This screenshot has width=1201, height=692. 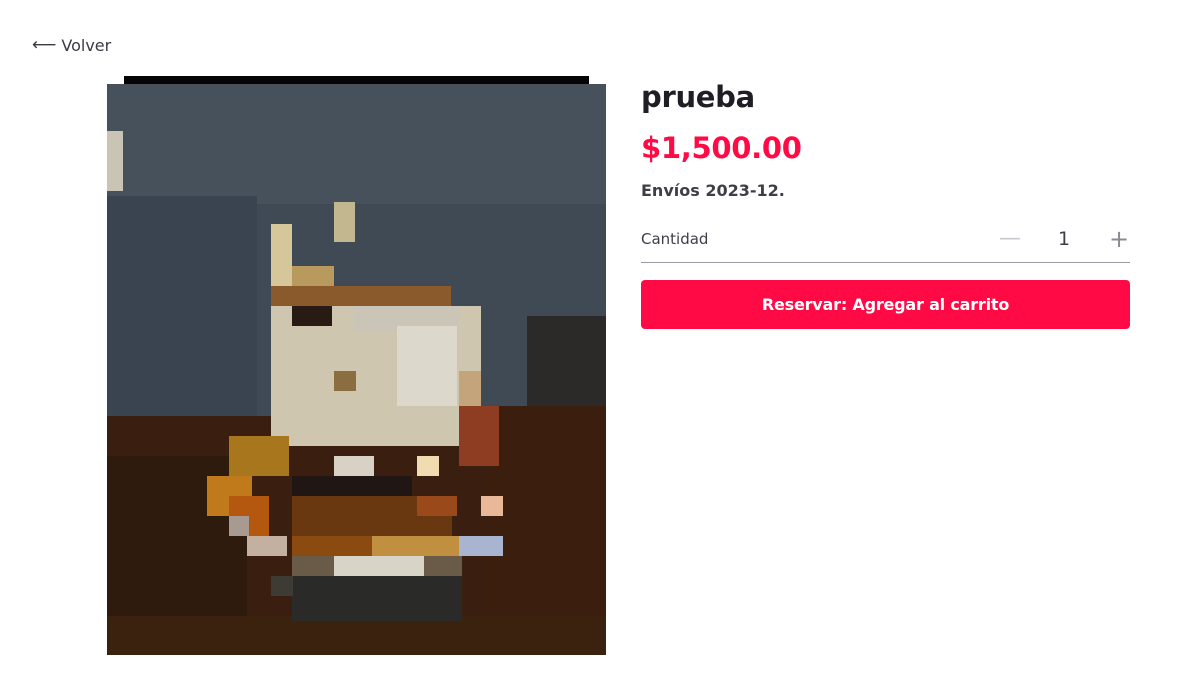 I want to click on product-title: prueba, so click(x=698, y=97).